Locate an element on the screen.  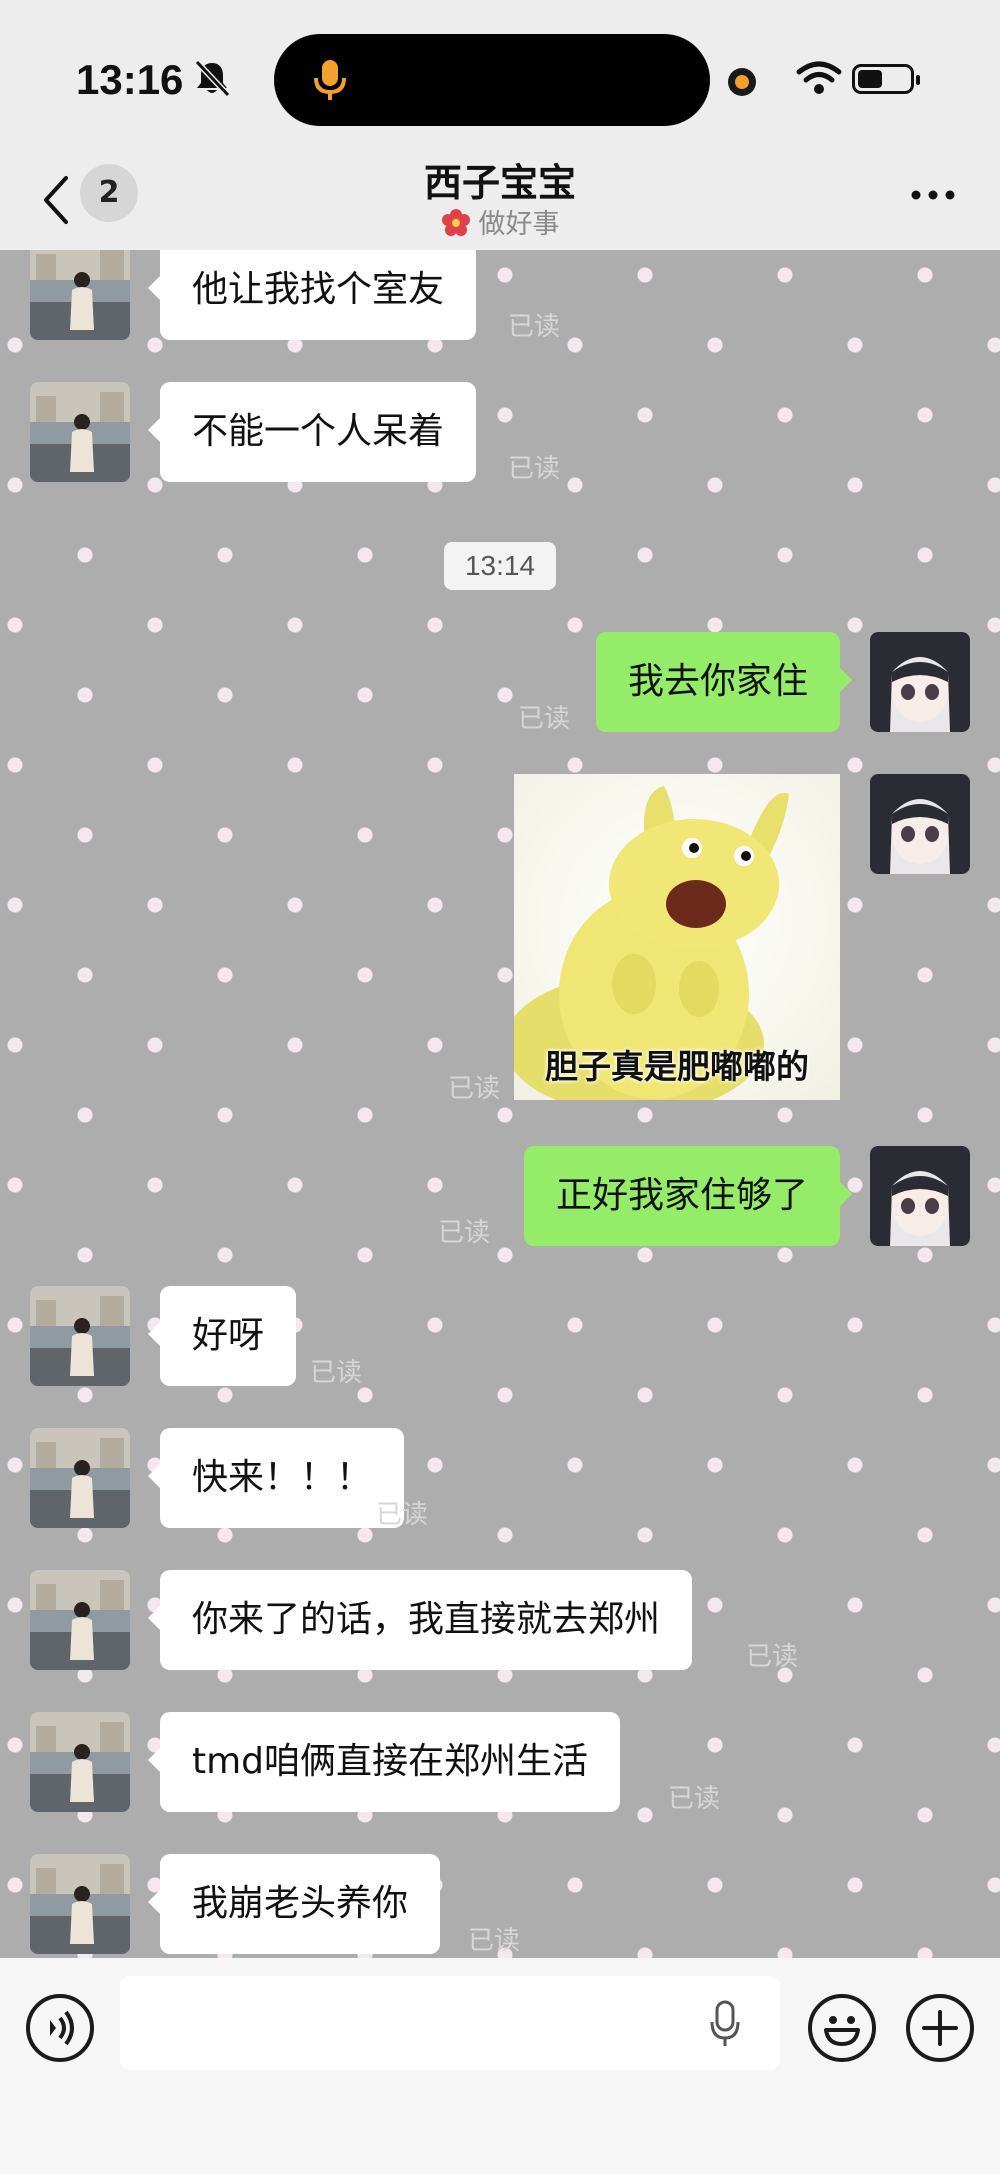
status-bar: 13:16 is located at coordinates (500, 80).